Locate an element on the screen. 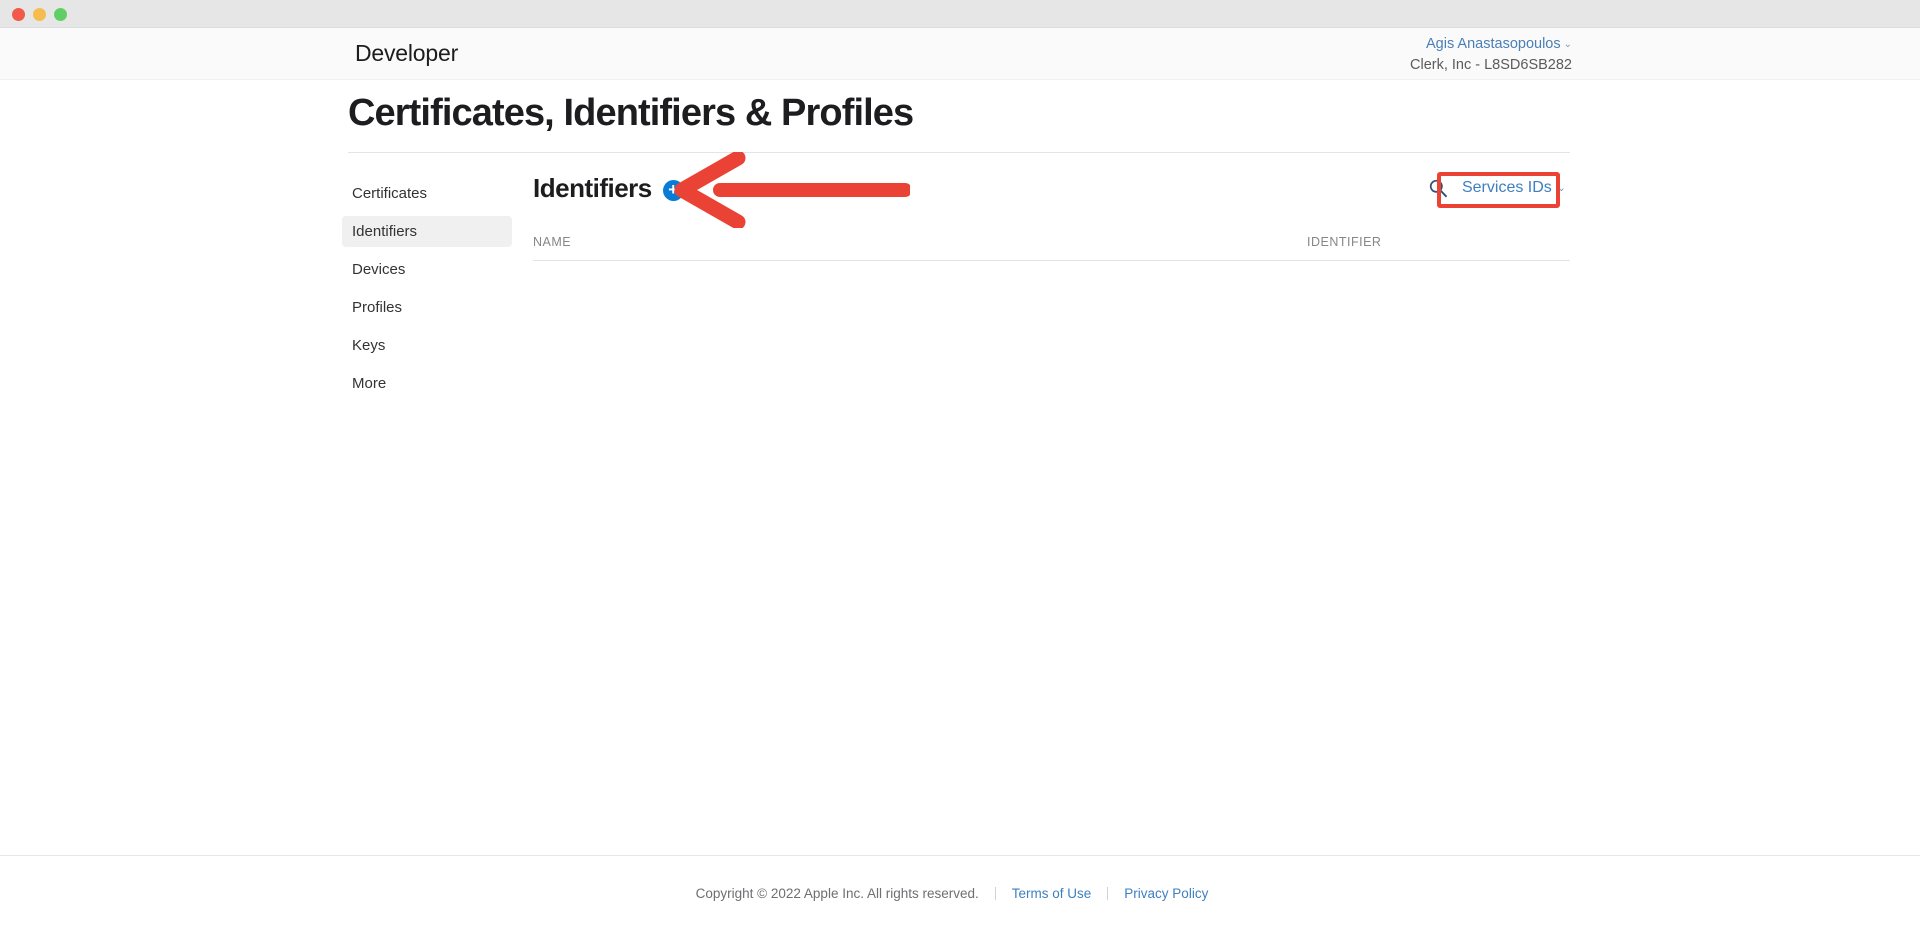 Image resolution: width=1920 pixels, height=927 pixels. brand-label: Developer is located at coordinates (407, 53).